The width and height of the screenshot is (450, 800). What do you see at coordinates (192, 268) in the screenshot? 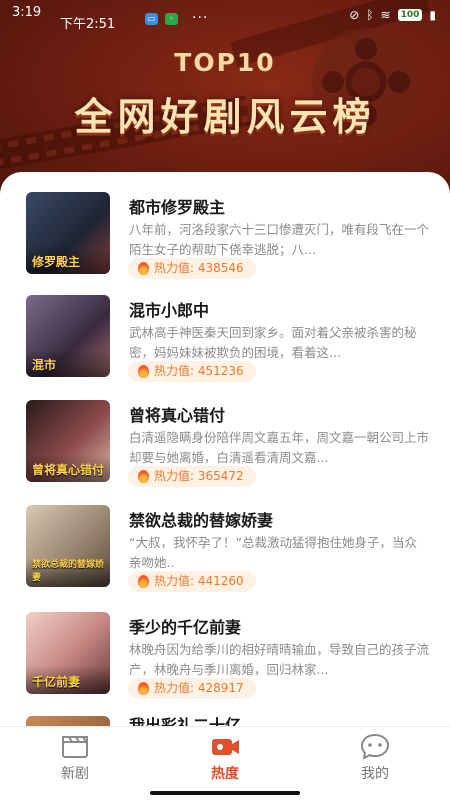
I see `heat-badge: 热力值: 438546` at bounding box center [192, 268].